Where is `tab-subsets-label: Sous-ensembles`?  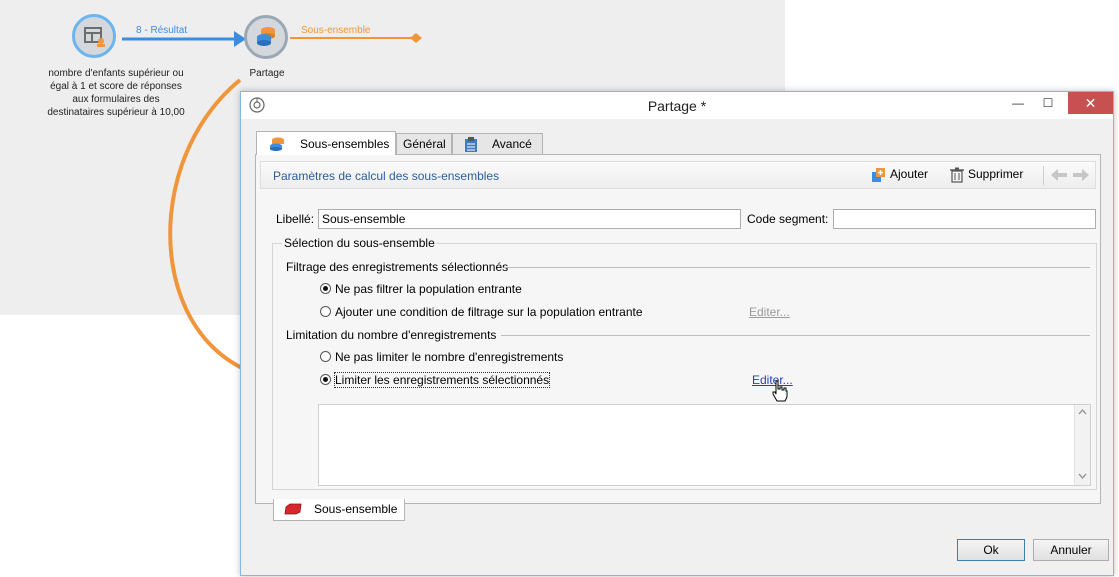 tab-subsets-label: Sous-ensembles is located at coordinates (345, 144).